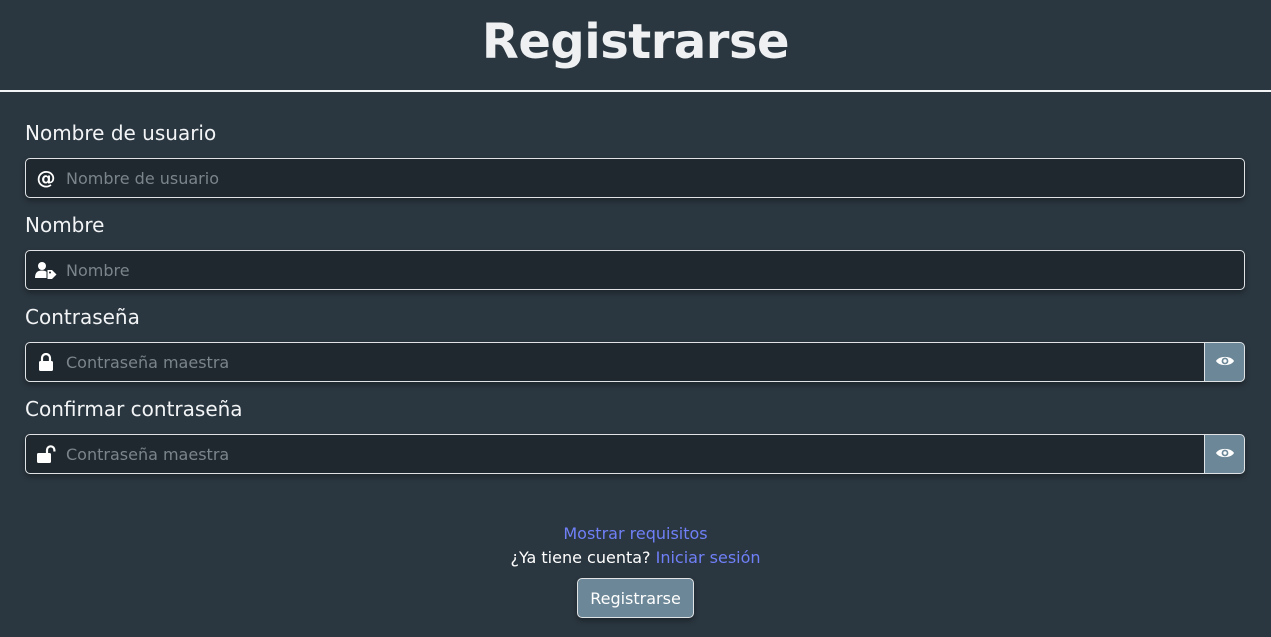 This screenshot has width=1271, height=637. Describe the element at coordinates (580, 557) in the screenshot. I see `account-question-text: ¿Ya tiene cuenta?` at that location.